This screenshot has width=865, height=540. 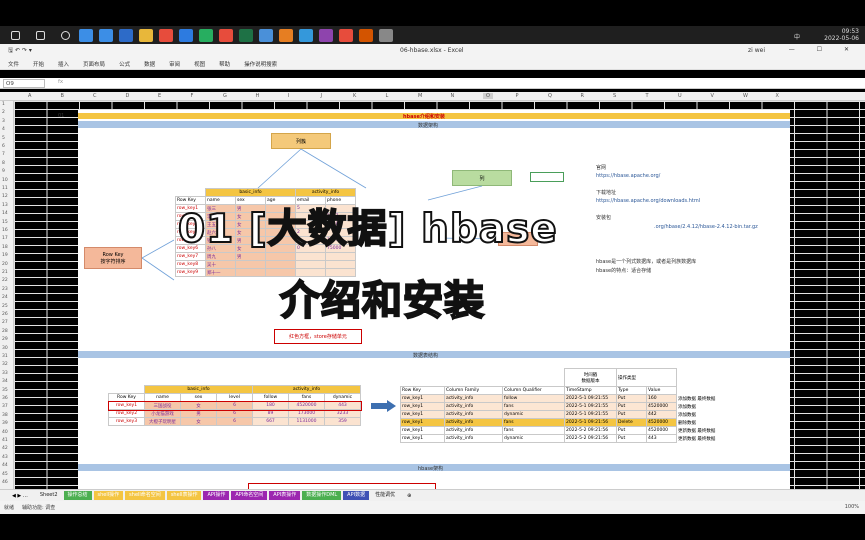 What do you see at coordinates (5, 474) in the screenshot?
I see `row-header-45: 45` at bounding box center [5, 474].